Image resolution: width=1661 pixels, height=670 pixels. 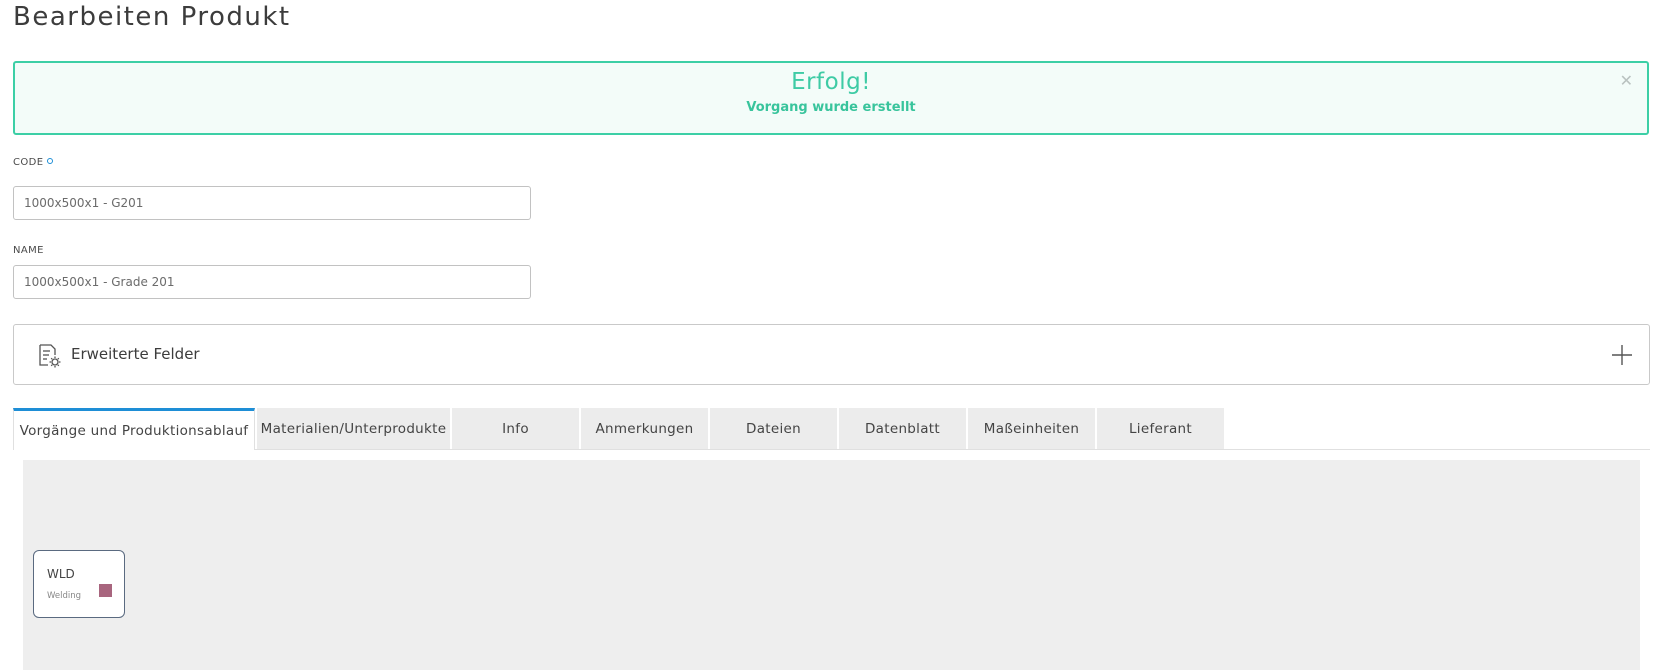 I want to click on tab-info: Info, so click(x=515, y=428).